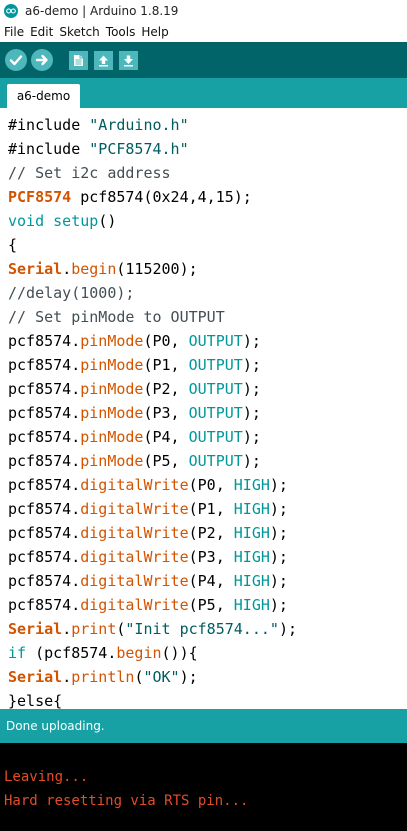  Describe the element at coordinates (203, 32) in the screenshot. I see `menu-bar: File Edit Sketch Tools Help` at that location.